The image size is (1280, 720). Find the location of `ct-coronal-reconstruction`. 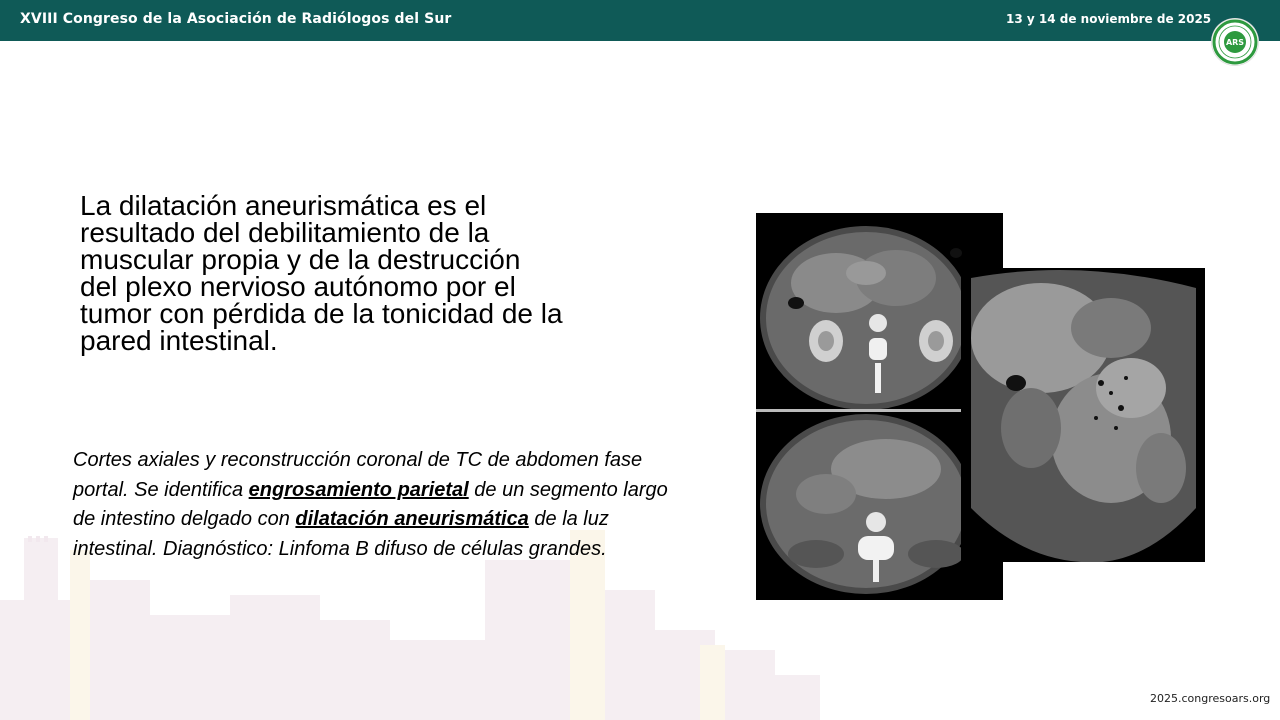

ct-coronal-reconstruction is located at coordinates (1083, 415).